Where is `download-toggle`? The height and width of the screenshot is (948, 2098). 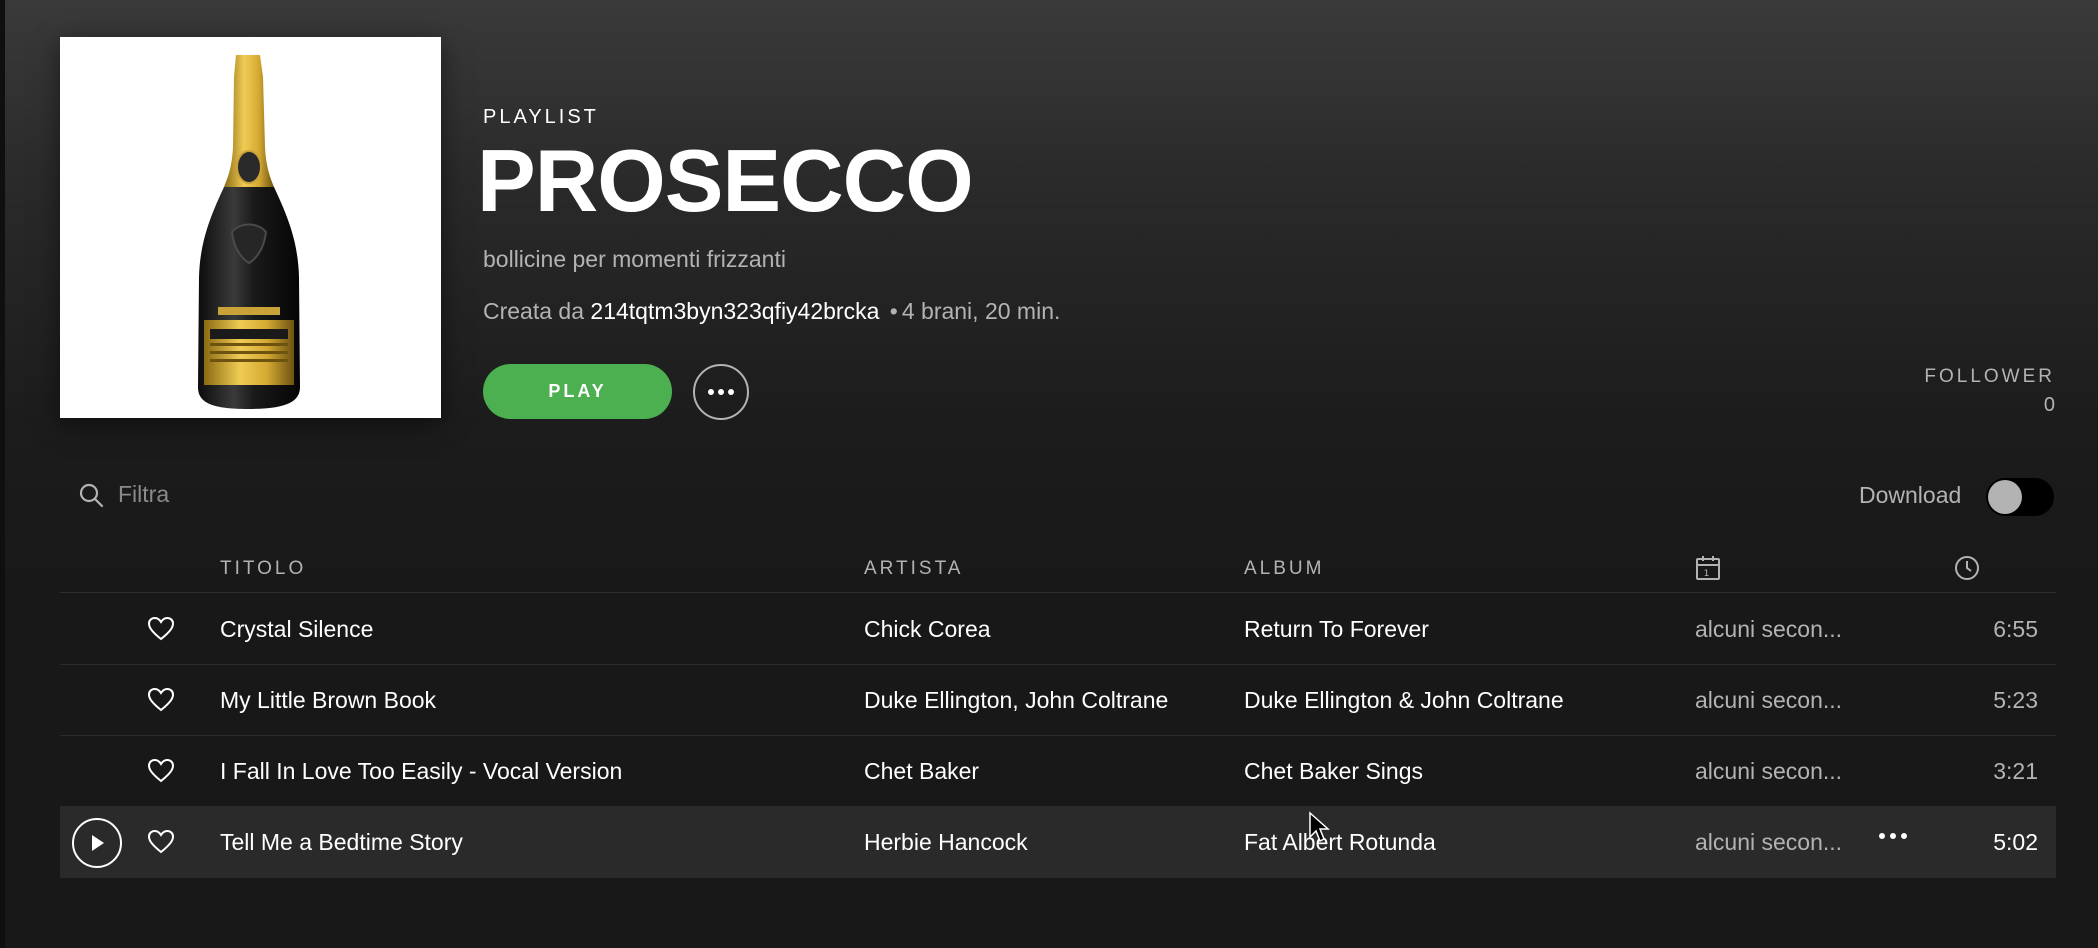
download-toggle is located at coordinates (2020, 497).